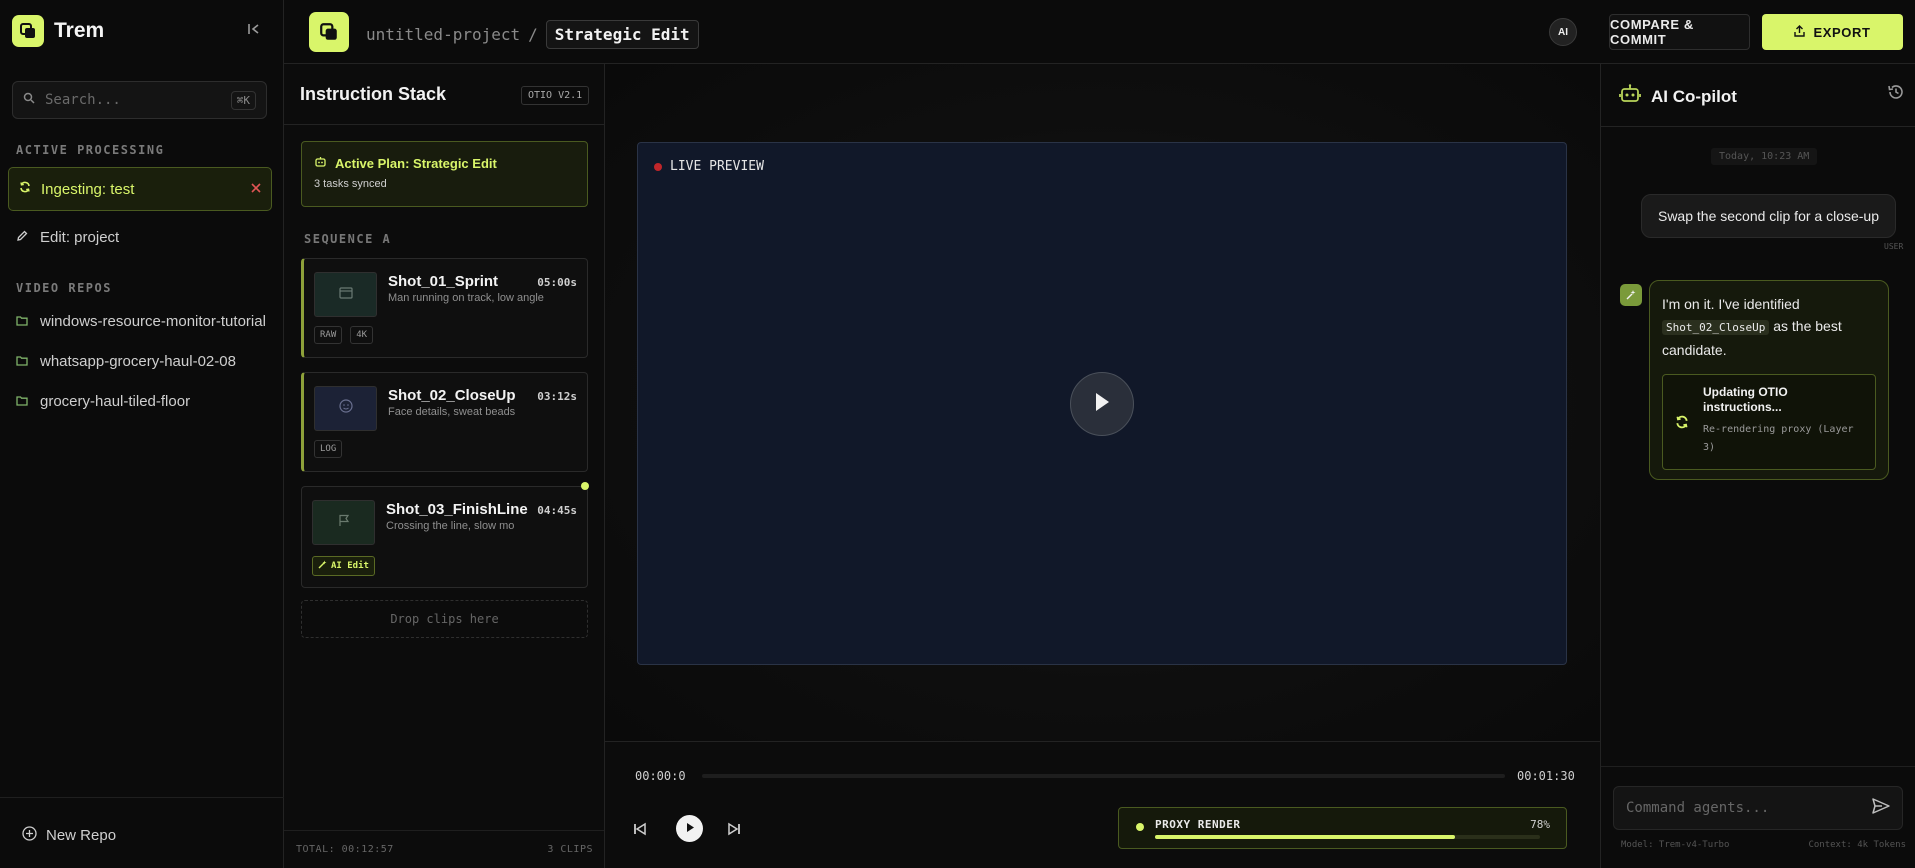 Image resolution: width=1915 pixels, height=868 pixels. Describe the element at coordinates (570, 849) in the screenshot. I see `clip-count: 3 CLIPS` at that location.